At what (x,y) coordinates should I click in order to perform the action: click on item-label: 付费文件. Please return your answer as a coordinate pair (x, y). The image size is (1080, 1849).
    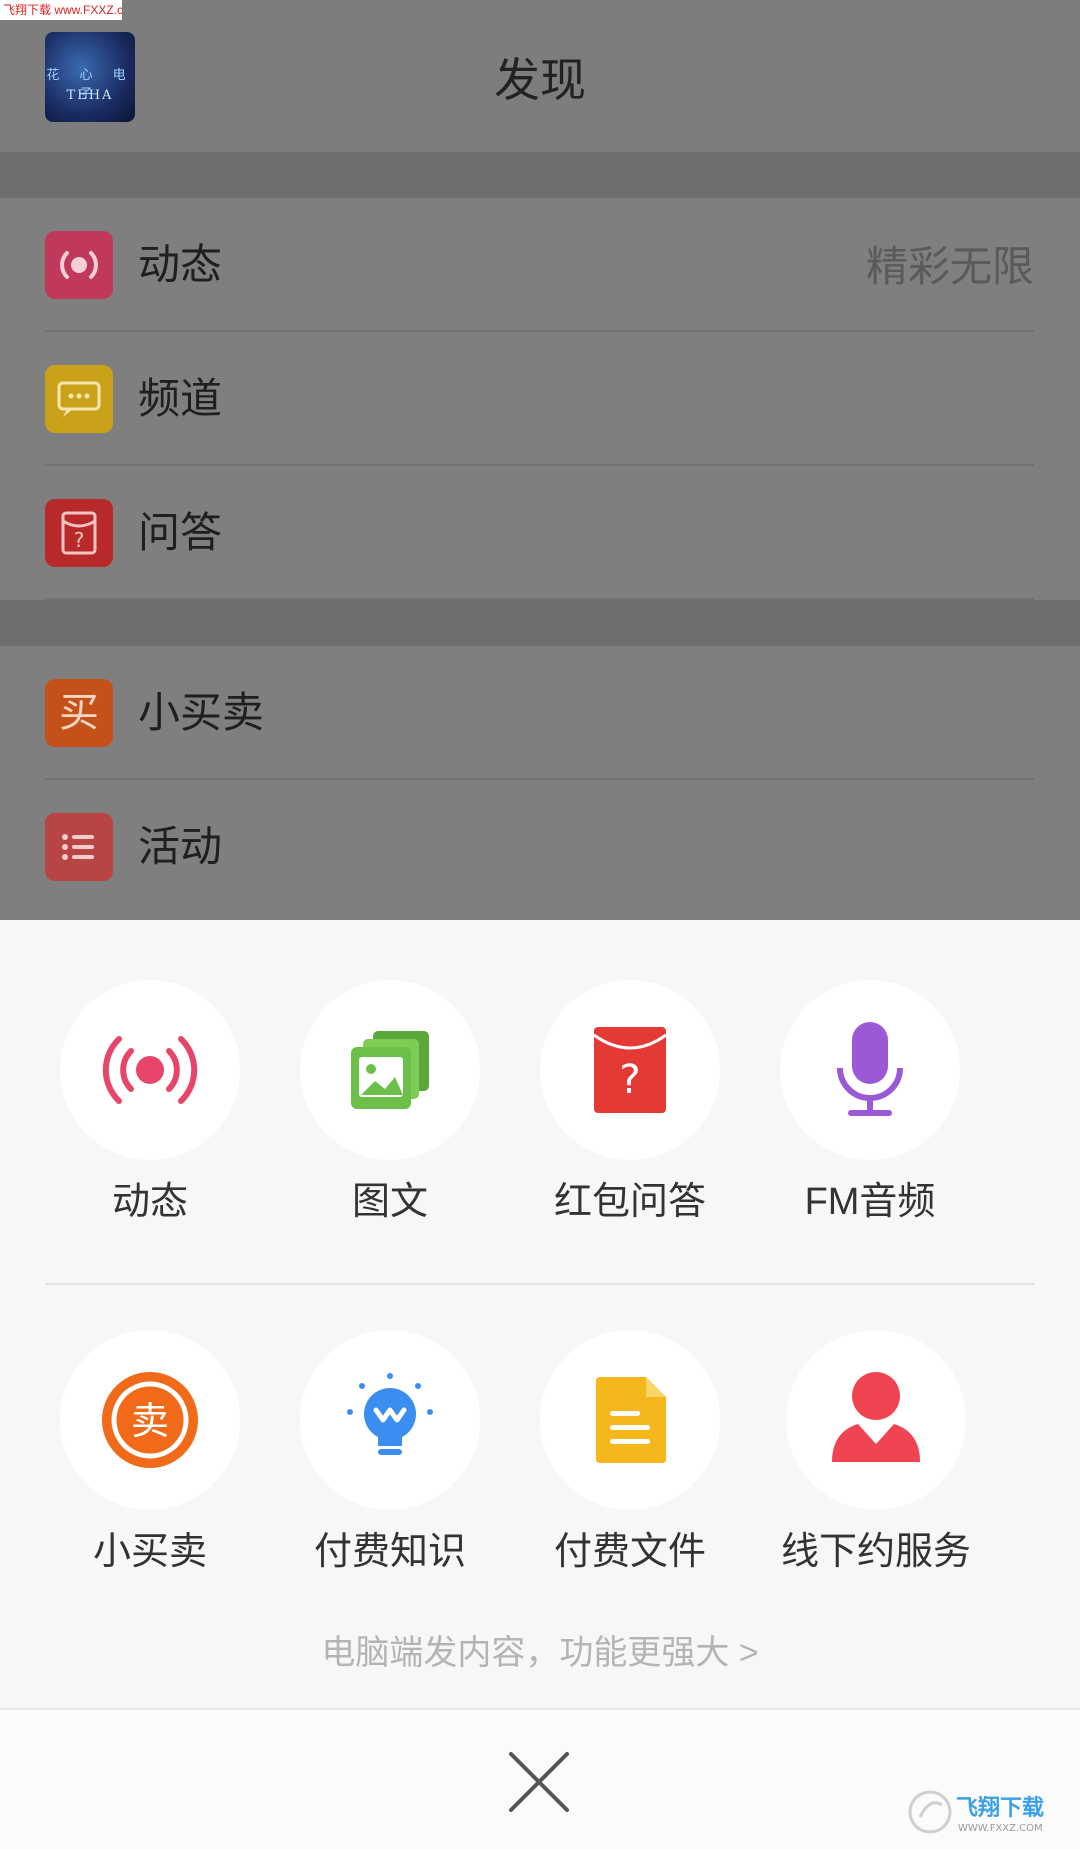
    Looking at the image, I should click on (629, 1552).